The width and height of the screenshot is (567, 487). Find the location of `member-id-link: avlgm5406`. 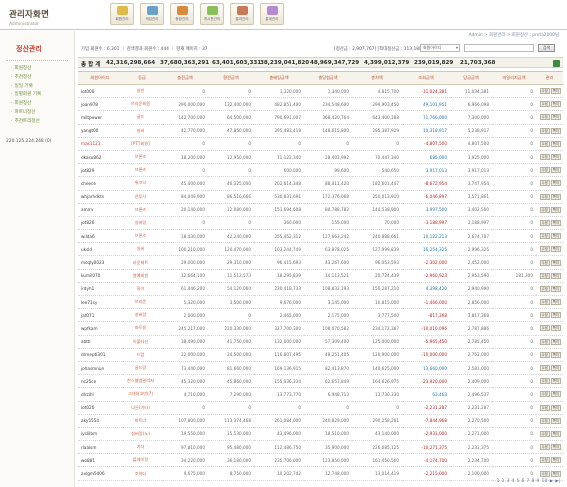

member-id-link: avlgm5406 is located at coordinates (100, 473).